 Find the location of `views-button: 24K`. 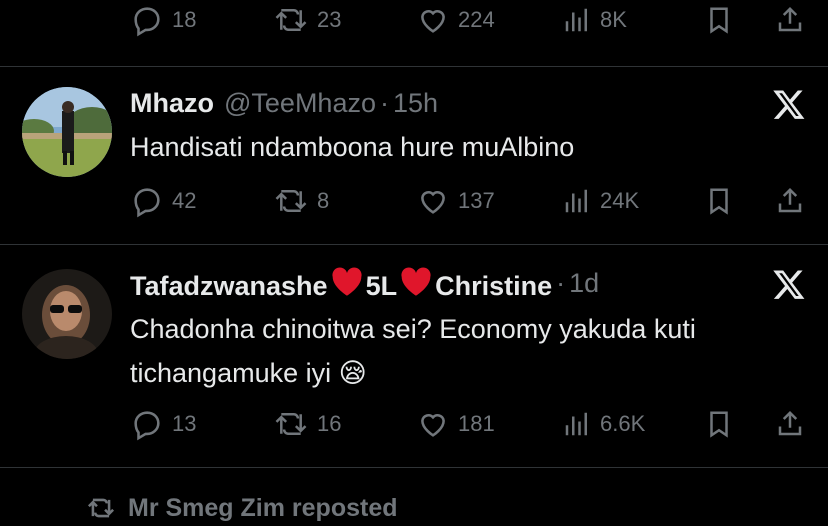

views-button: 24K is located at coordinates (600, 201).